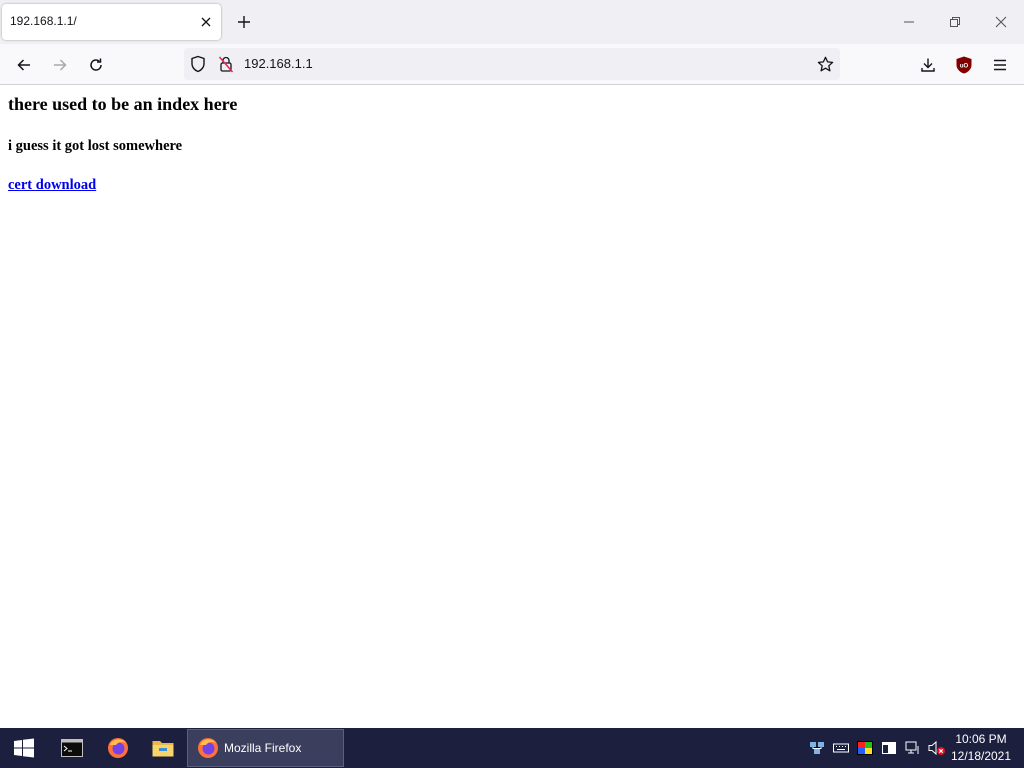 The width and height of the screenshot is (1024, 768). I want to click on taskbar-firefox-window: Mozilla Firefox, so click(265, 748).